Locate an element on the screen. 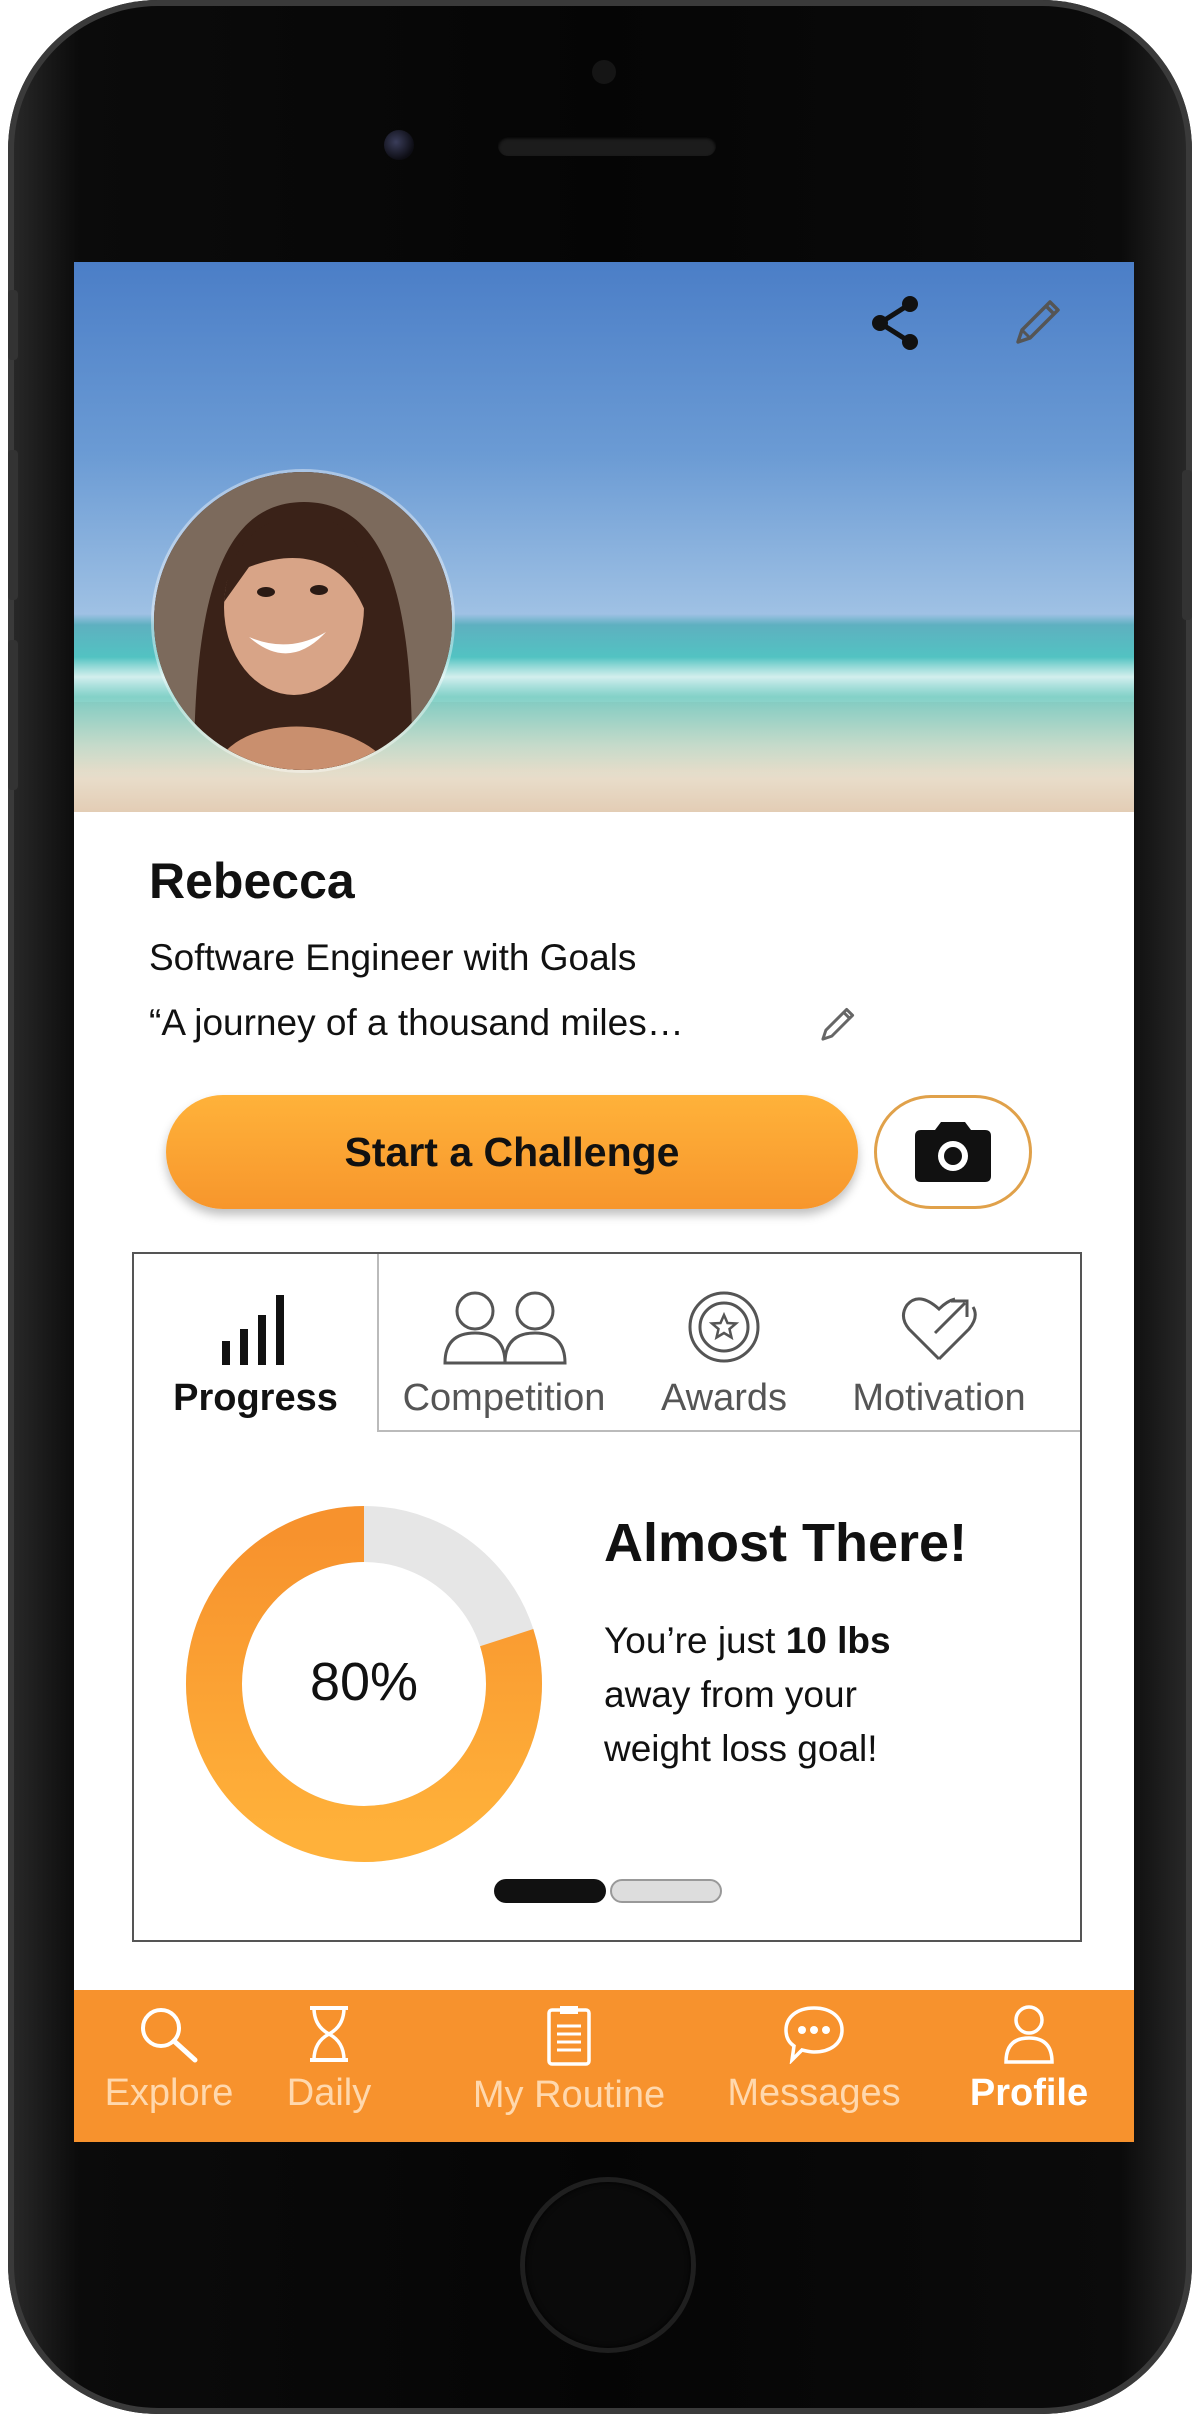 Image resolution: width=1200 pixels, height=2414 pixels. person-icon is located at coordinates (1029, 2034).